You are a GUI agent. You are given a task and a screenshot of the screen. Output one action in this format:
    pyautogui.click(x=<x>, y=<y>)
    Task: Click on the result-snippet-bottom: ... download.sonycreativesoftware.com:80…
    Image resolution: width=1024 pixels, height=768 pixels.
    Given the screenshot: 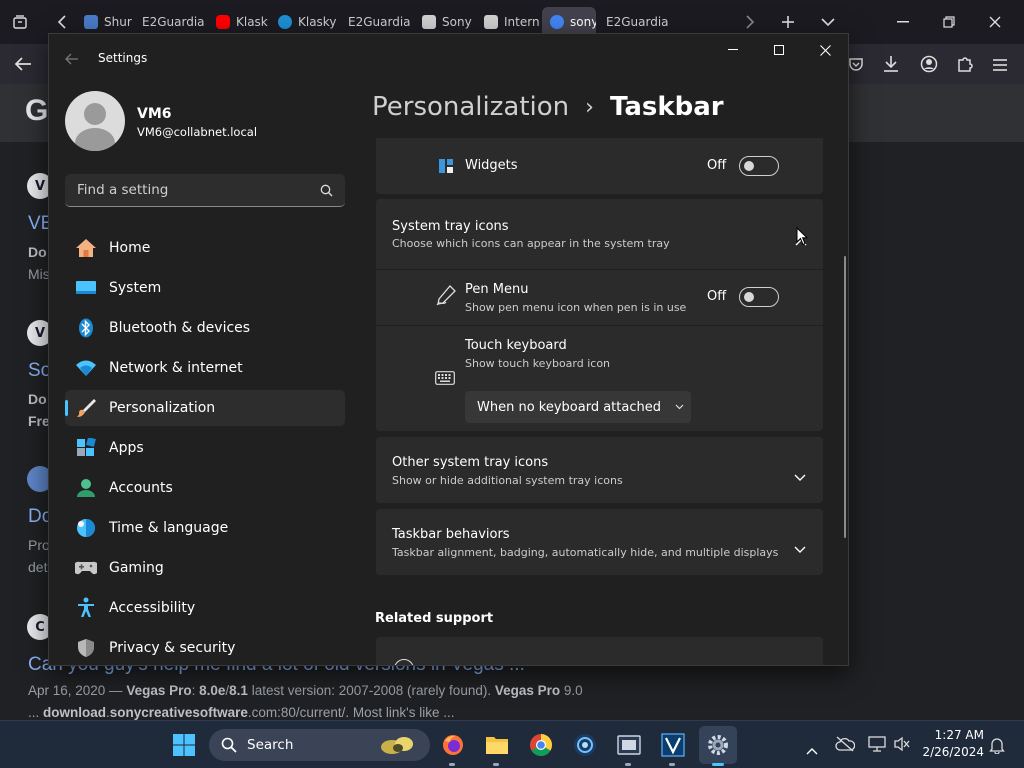 What is the action you would take?
    pyautogui.click(x=241, y=712)
    